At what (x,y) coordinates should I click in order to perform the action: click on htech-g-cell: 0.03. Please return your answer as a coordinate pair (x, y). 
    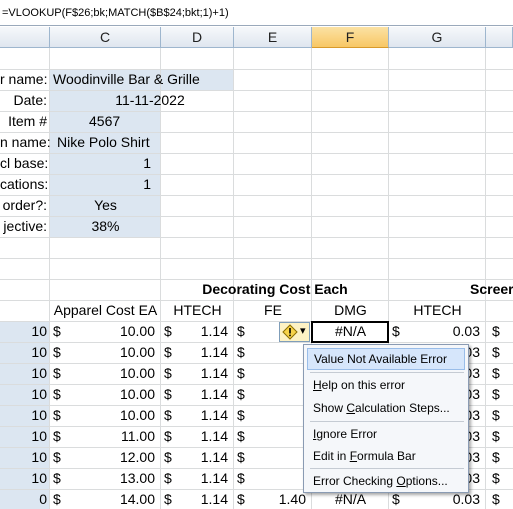
    Looking at the image, I should click on (441, 331).